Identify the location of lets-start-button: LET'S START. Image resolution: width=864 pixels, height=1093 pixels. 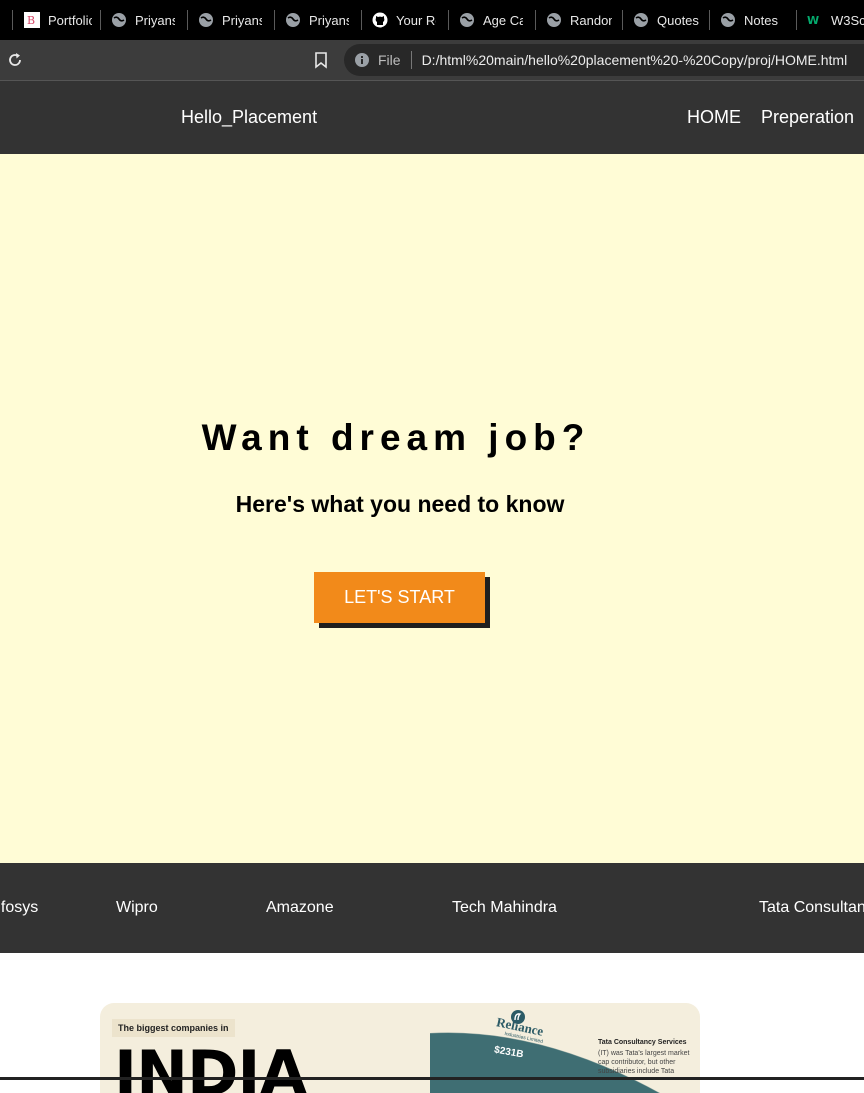
(399, 597).